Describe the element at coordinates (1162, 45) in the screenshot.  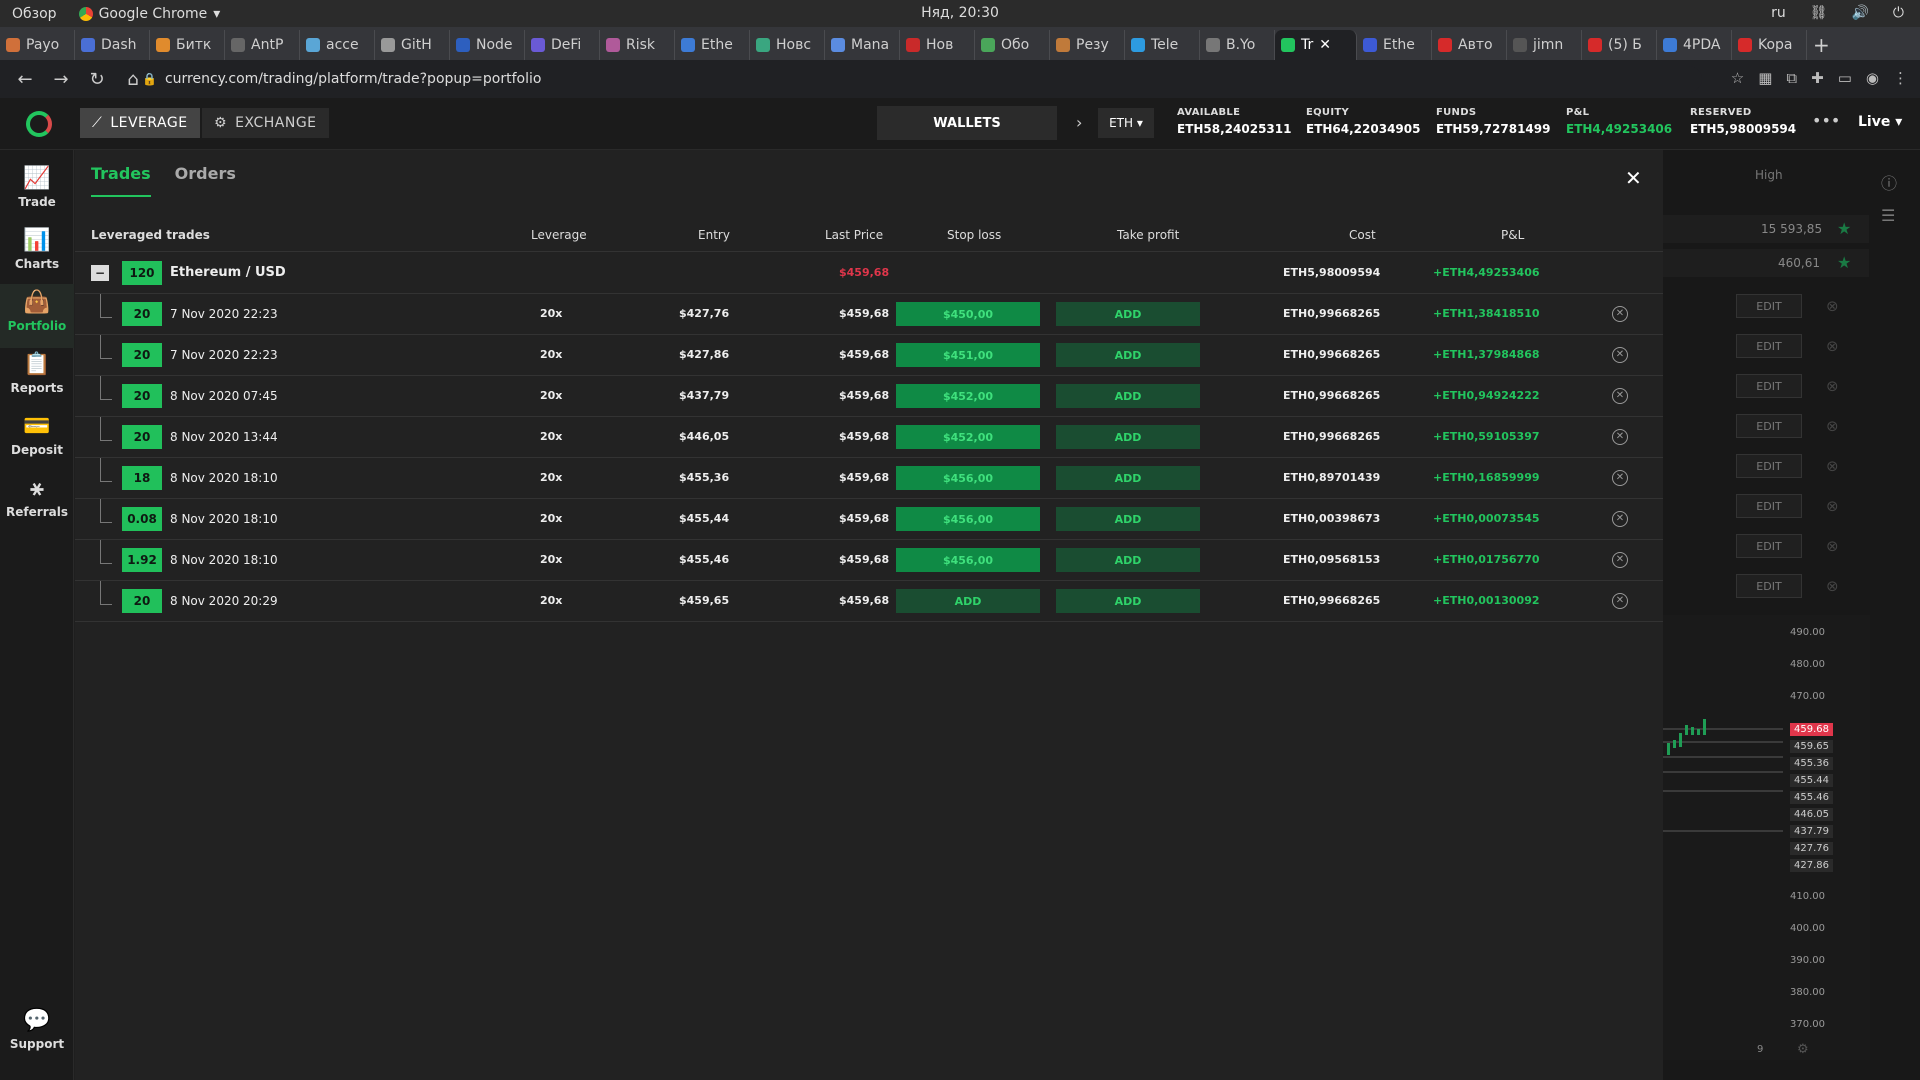
I see `browser-tab: Tele` at that location.